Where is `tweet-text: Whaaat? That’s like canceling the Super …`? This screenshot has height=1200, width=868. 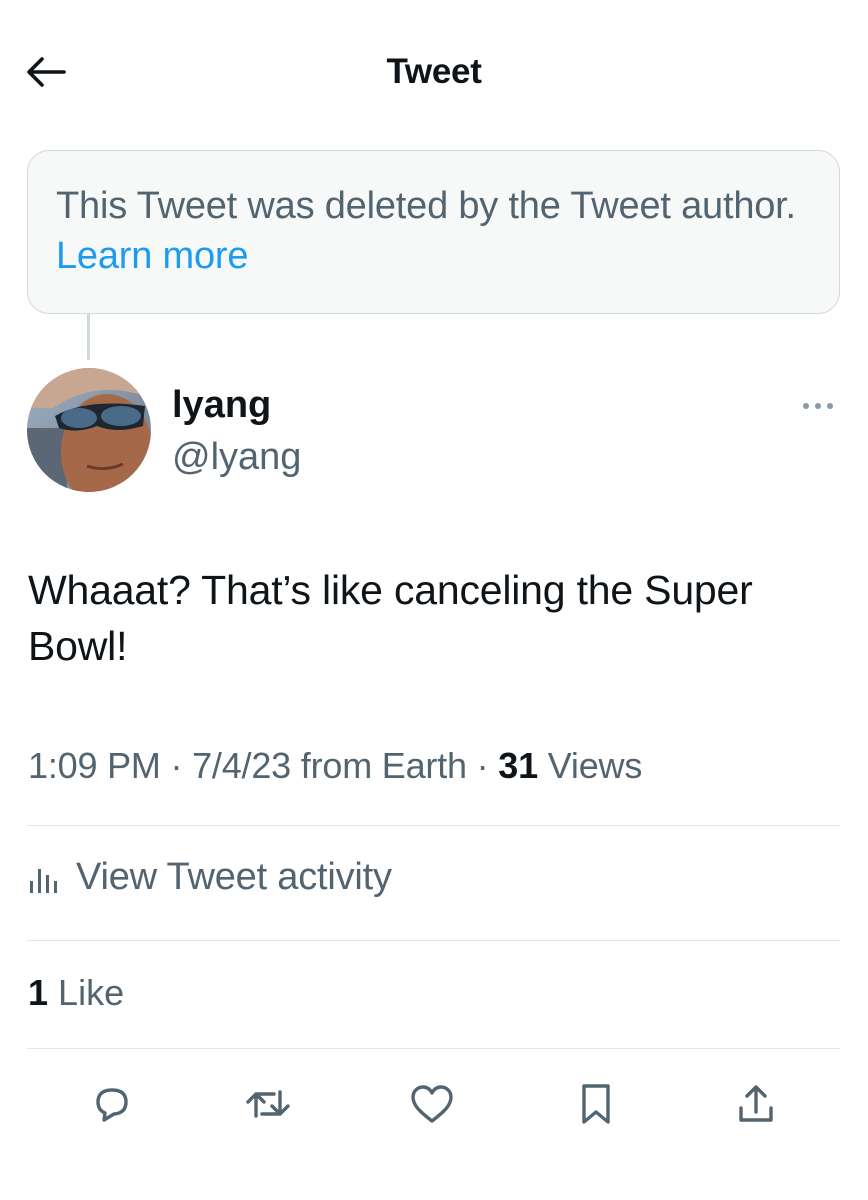
tweet-text: Whaaat? That’s like canceling the Super … is located at coordinates (390, 618).